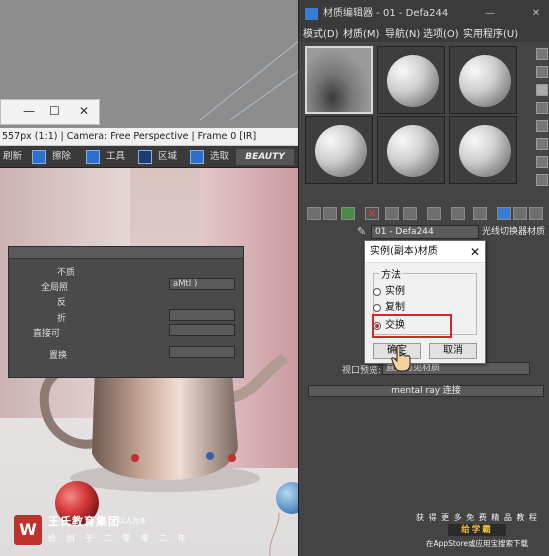  I want to click on instance-material-dialog: 实例(副本)材质 ✕ 方法 实例 复制 交换 确定 取消, so click(425, 302).